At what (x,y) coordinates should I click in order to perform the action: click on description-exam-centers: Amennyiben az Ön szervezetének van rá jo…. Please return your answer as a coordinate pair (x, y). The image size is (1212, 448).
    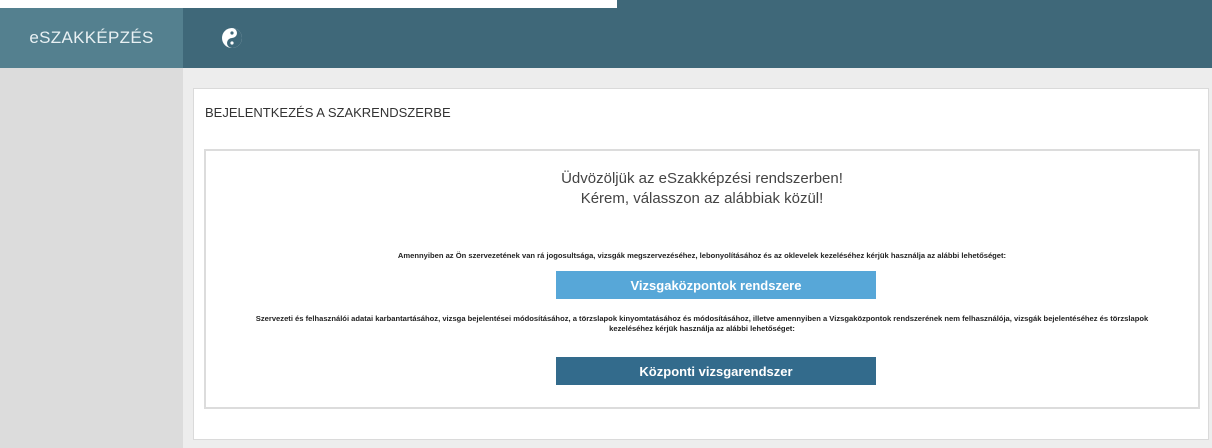
    Looking at the image, I should click on (702, 255).